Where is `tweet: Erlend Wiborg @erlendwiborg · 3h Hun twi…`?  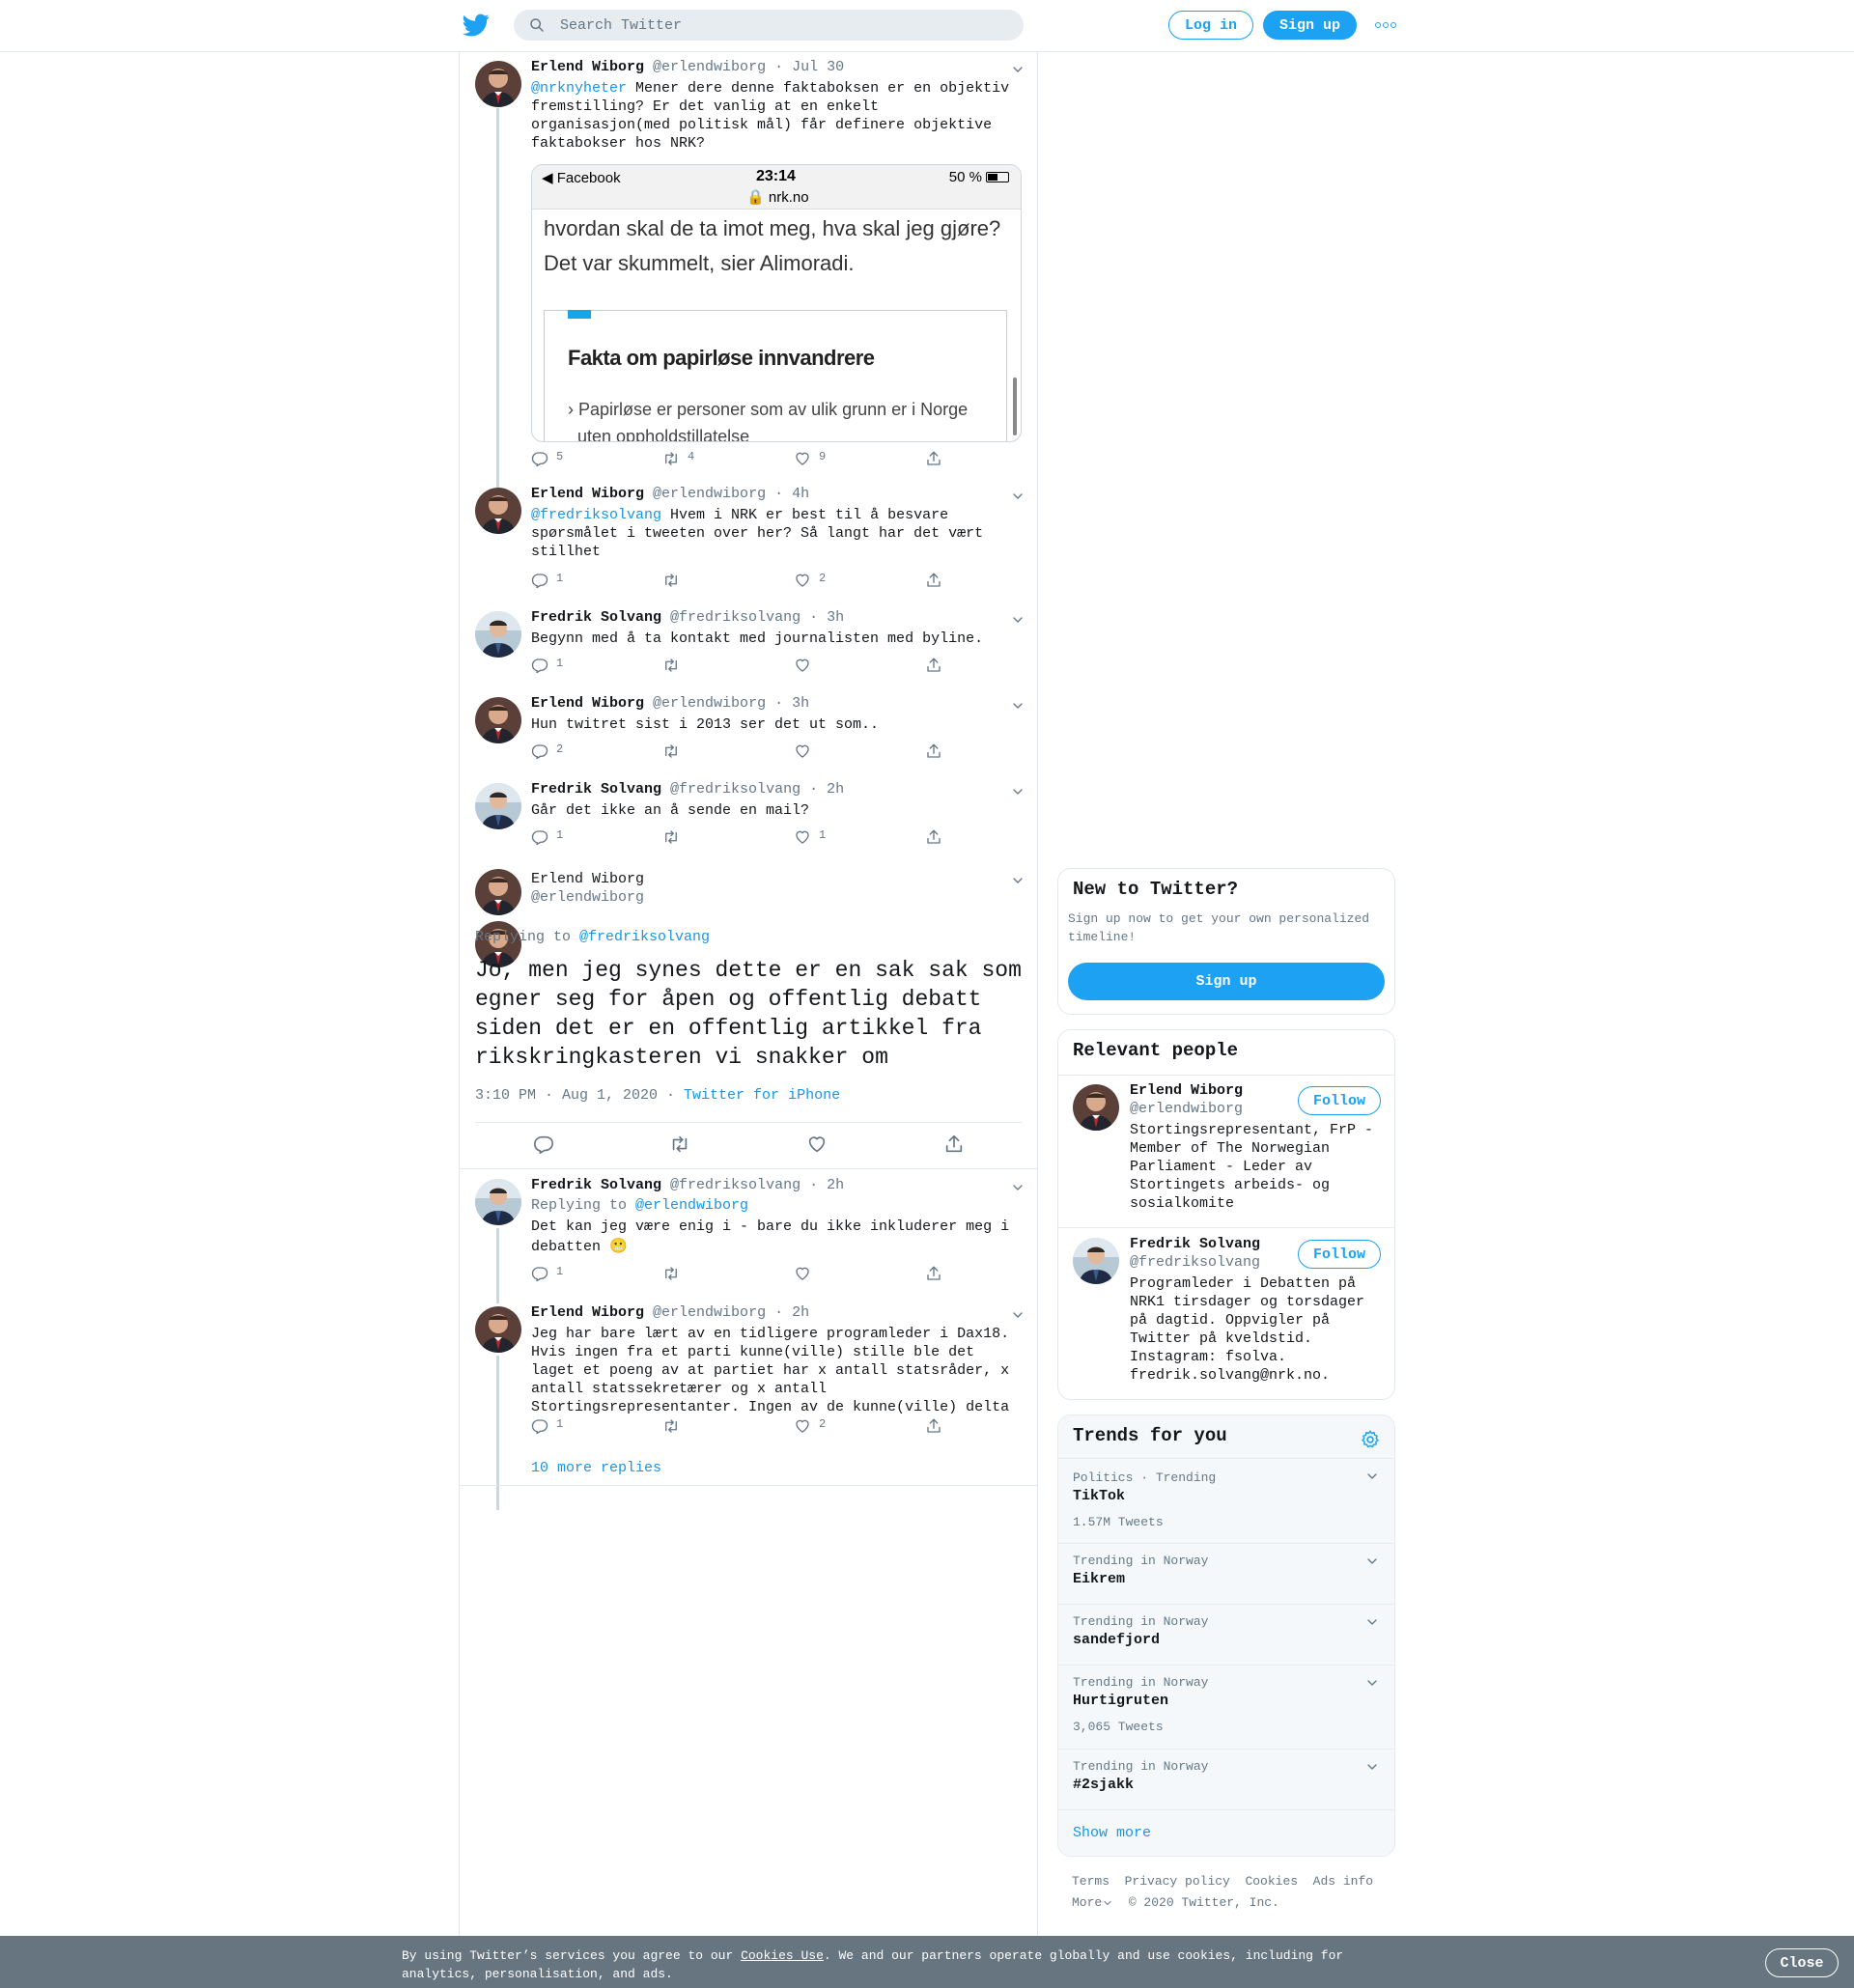
tweet: Erlend Wiborg @erlendwiborg · 3h Hun twi… is located at coordinates (748, 731).